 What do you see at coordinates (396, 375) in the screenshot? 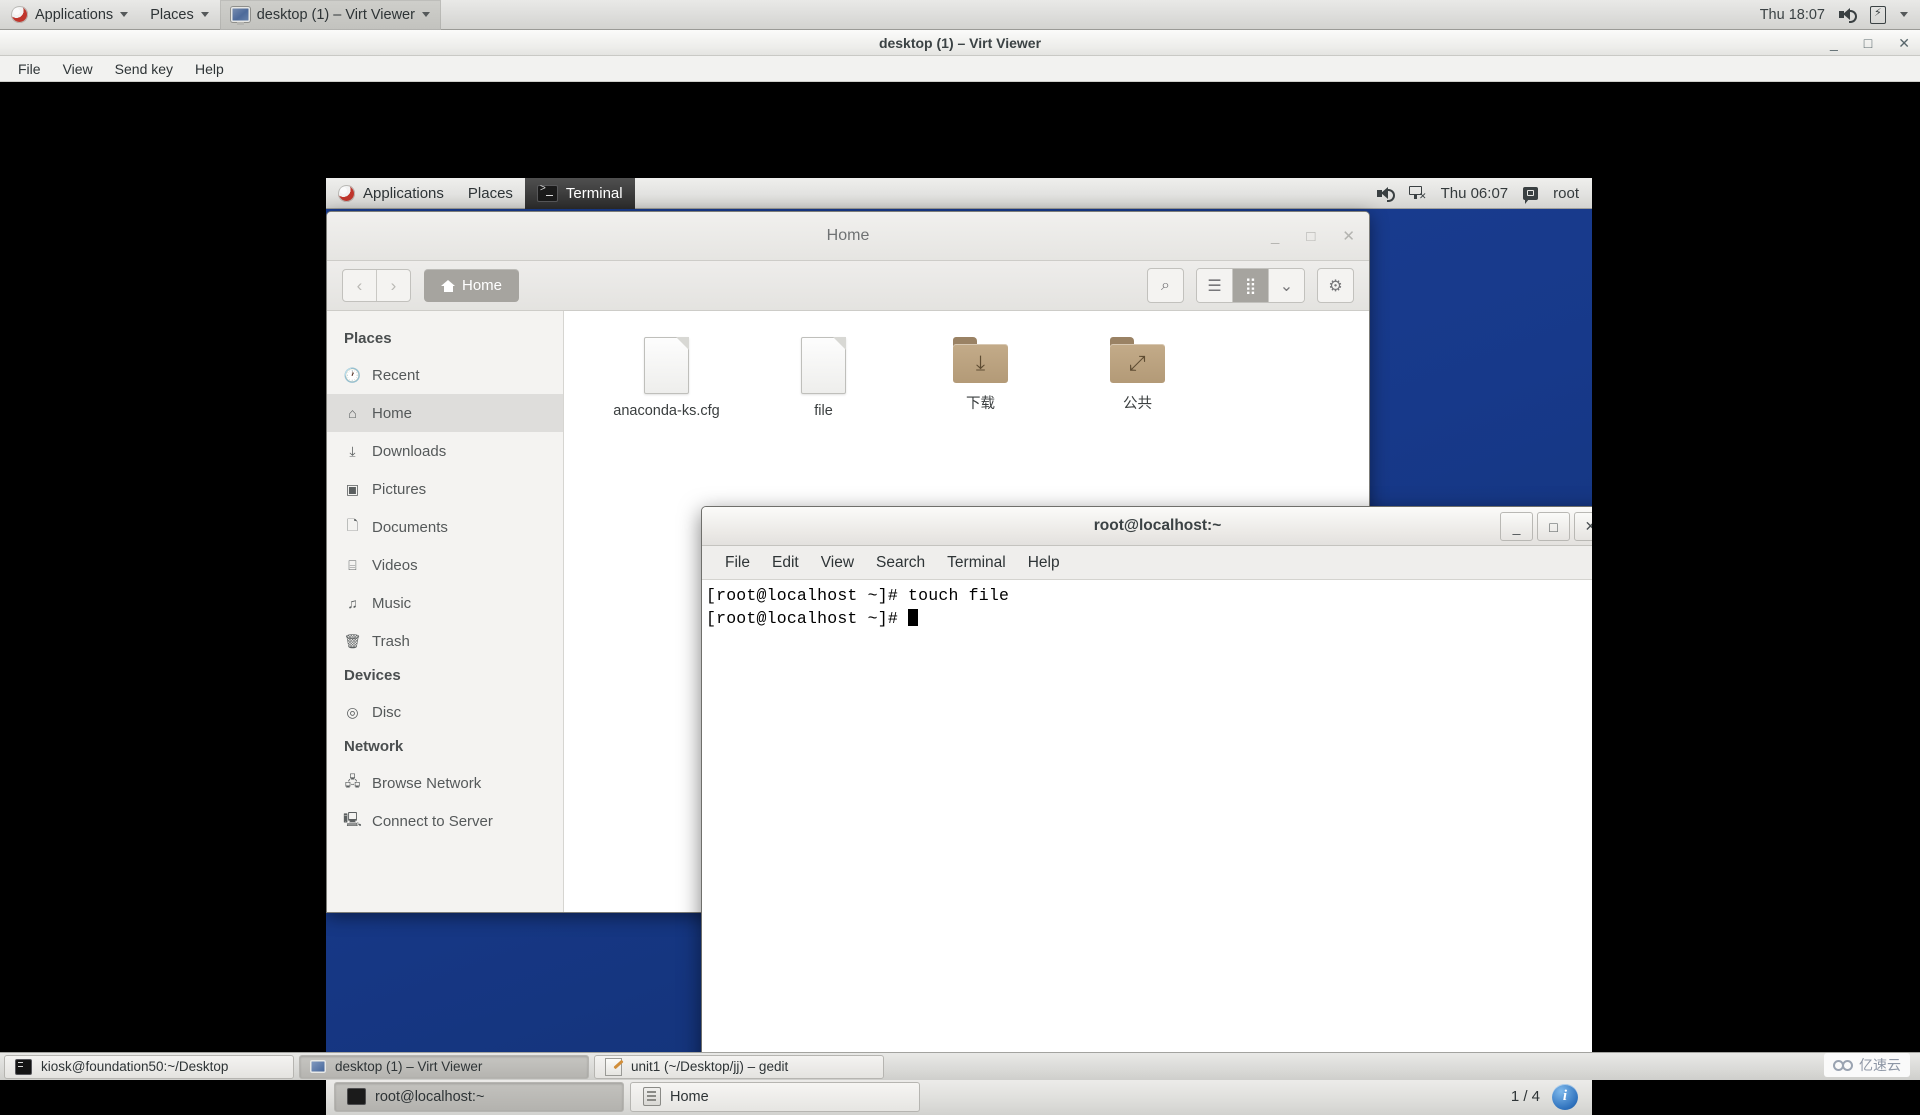
I see `sidebar-item-label: Recent` at bounding box center [396, 375].